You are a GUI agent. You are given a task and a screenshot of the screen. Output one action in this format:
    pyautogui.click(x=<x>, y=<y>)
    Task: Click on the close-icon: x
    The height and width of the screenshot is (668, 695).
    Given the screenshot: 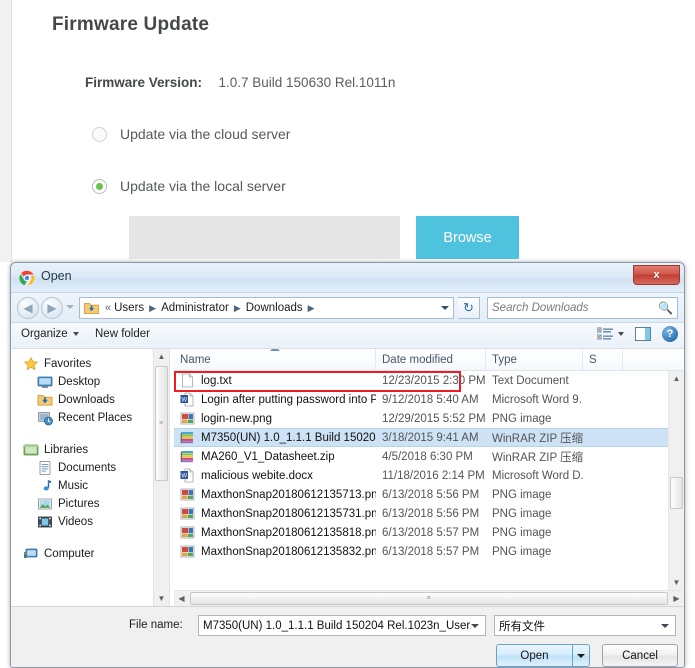 What is the action you would take?
    pyautogui.click(x=656, y=275)
    